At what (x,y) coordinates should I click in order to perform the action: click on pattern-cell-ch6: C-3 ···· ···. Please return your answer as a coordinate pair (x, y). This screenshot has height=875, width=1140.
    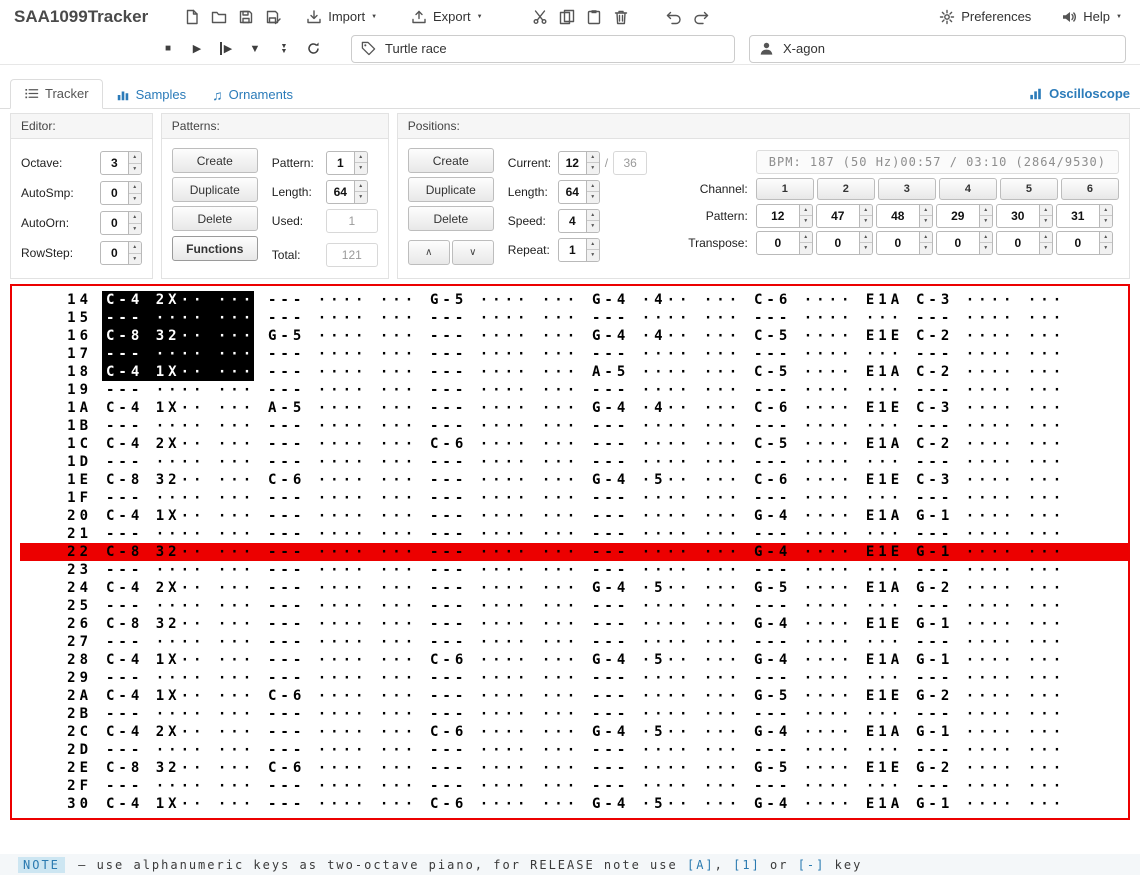
    Looking at the image, I should click on (988, 408).